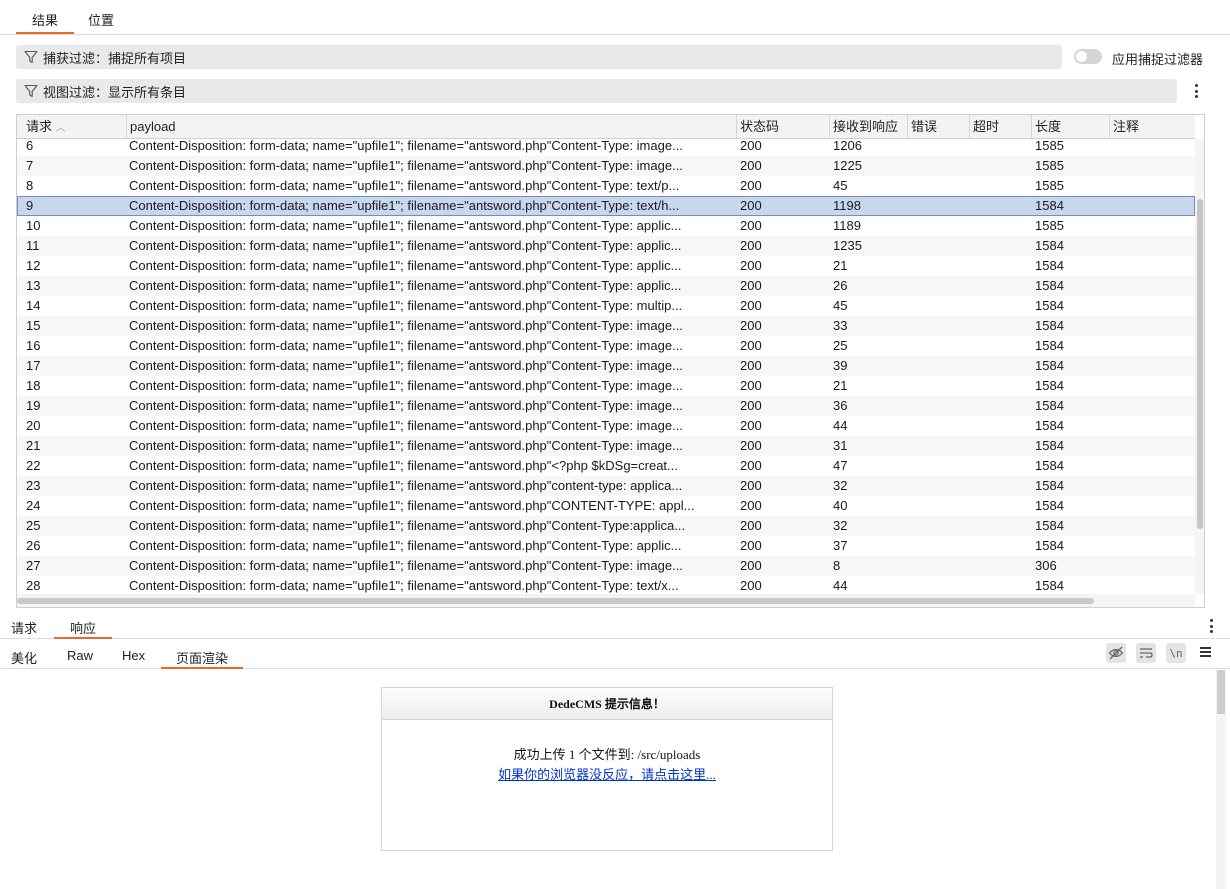 The image size is (1230, 889). Describe the element at coordinates (840, 545) in the screenshot. I see `cell-response-received: 37` at that location.